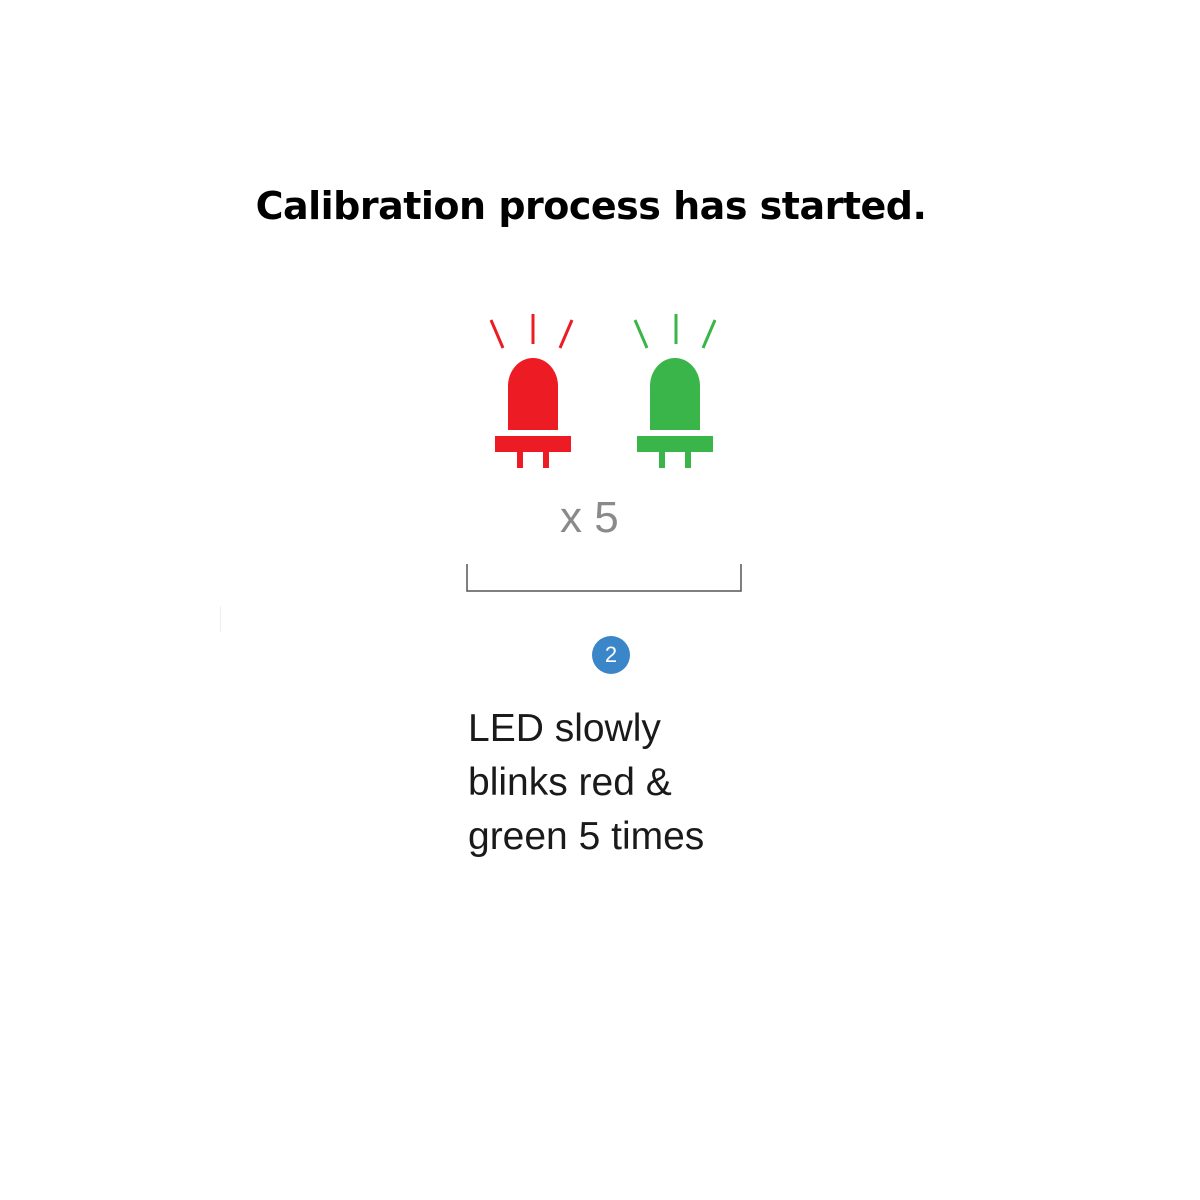  What do you see at coordinates (611, 655) in the screenshot?
I see `step-number-badge: 2` at bounding box center [611, 655].